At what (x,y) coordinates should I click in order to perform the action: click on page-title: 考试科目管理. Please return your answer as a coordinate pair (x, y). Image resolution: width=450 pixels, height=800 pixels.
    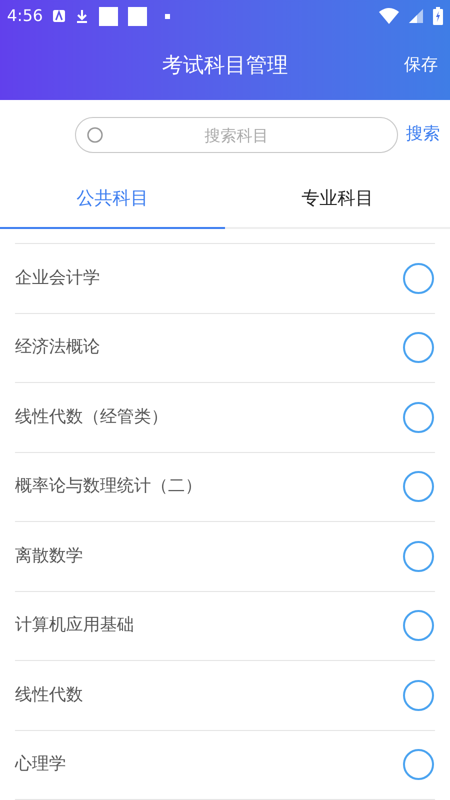
    Looking at the image, I should click on (225, 66).